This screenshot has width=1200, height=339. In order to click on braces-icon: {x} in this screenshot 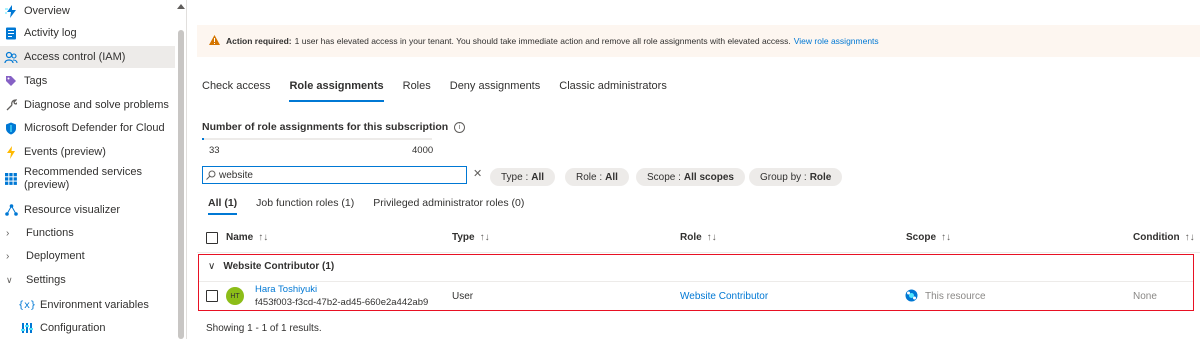, I will do `click(27, 305)`.